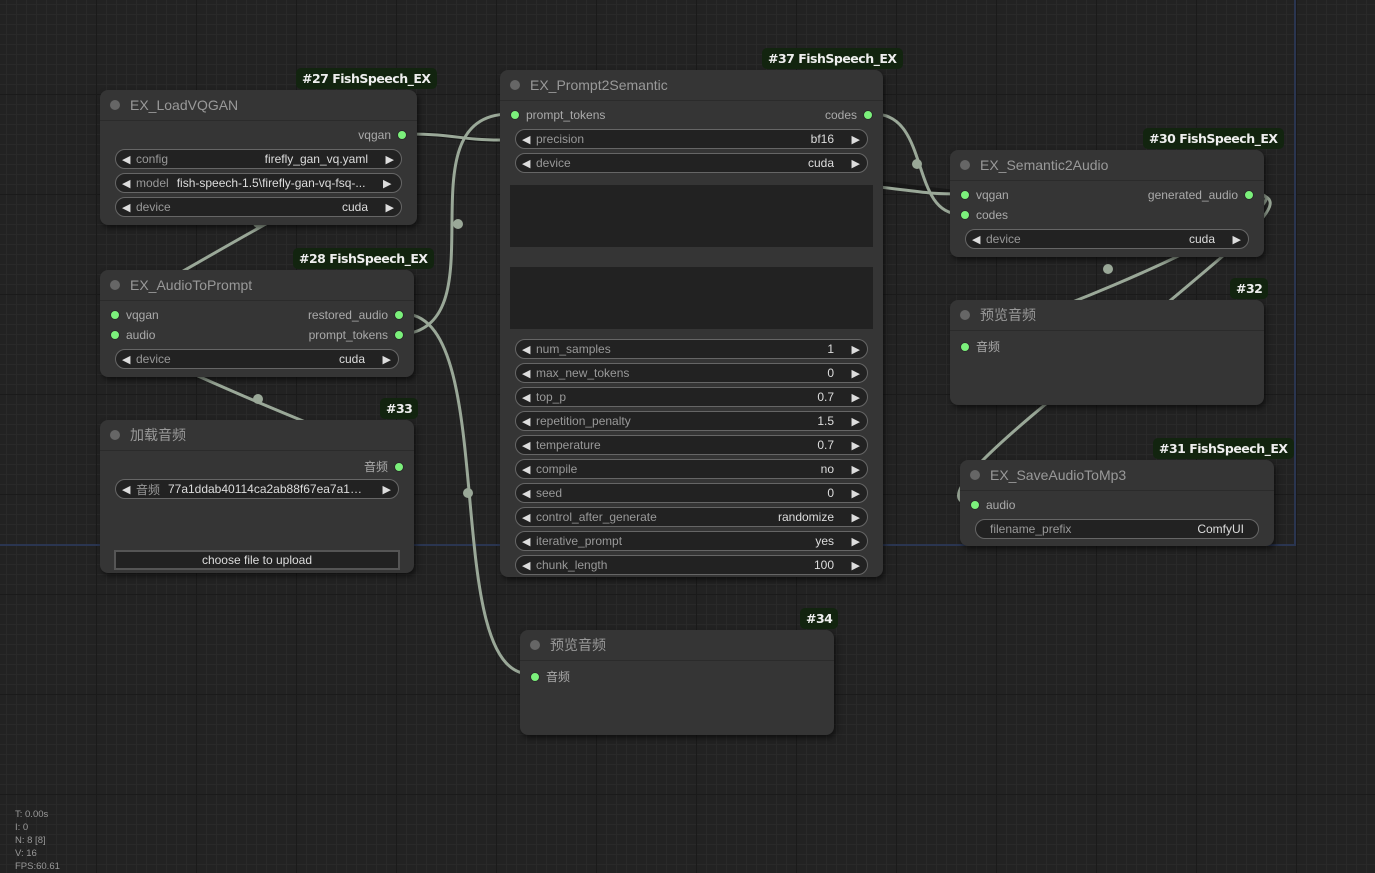  Describe the element at coordinates (691, 469) in the screenshot. I see `widget-compile: ◀ compile no ▶` at that location.